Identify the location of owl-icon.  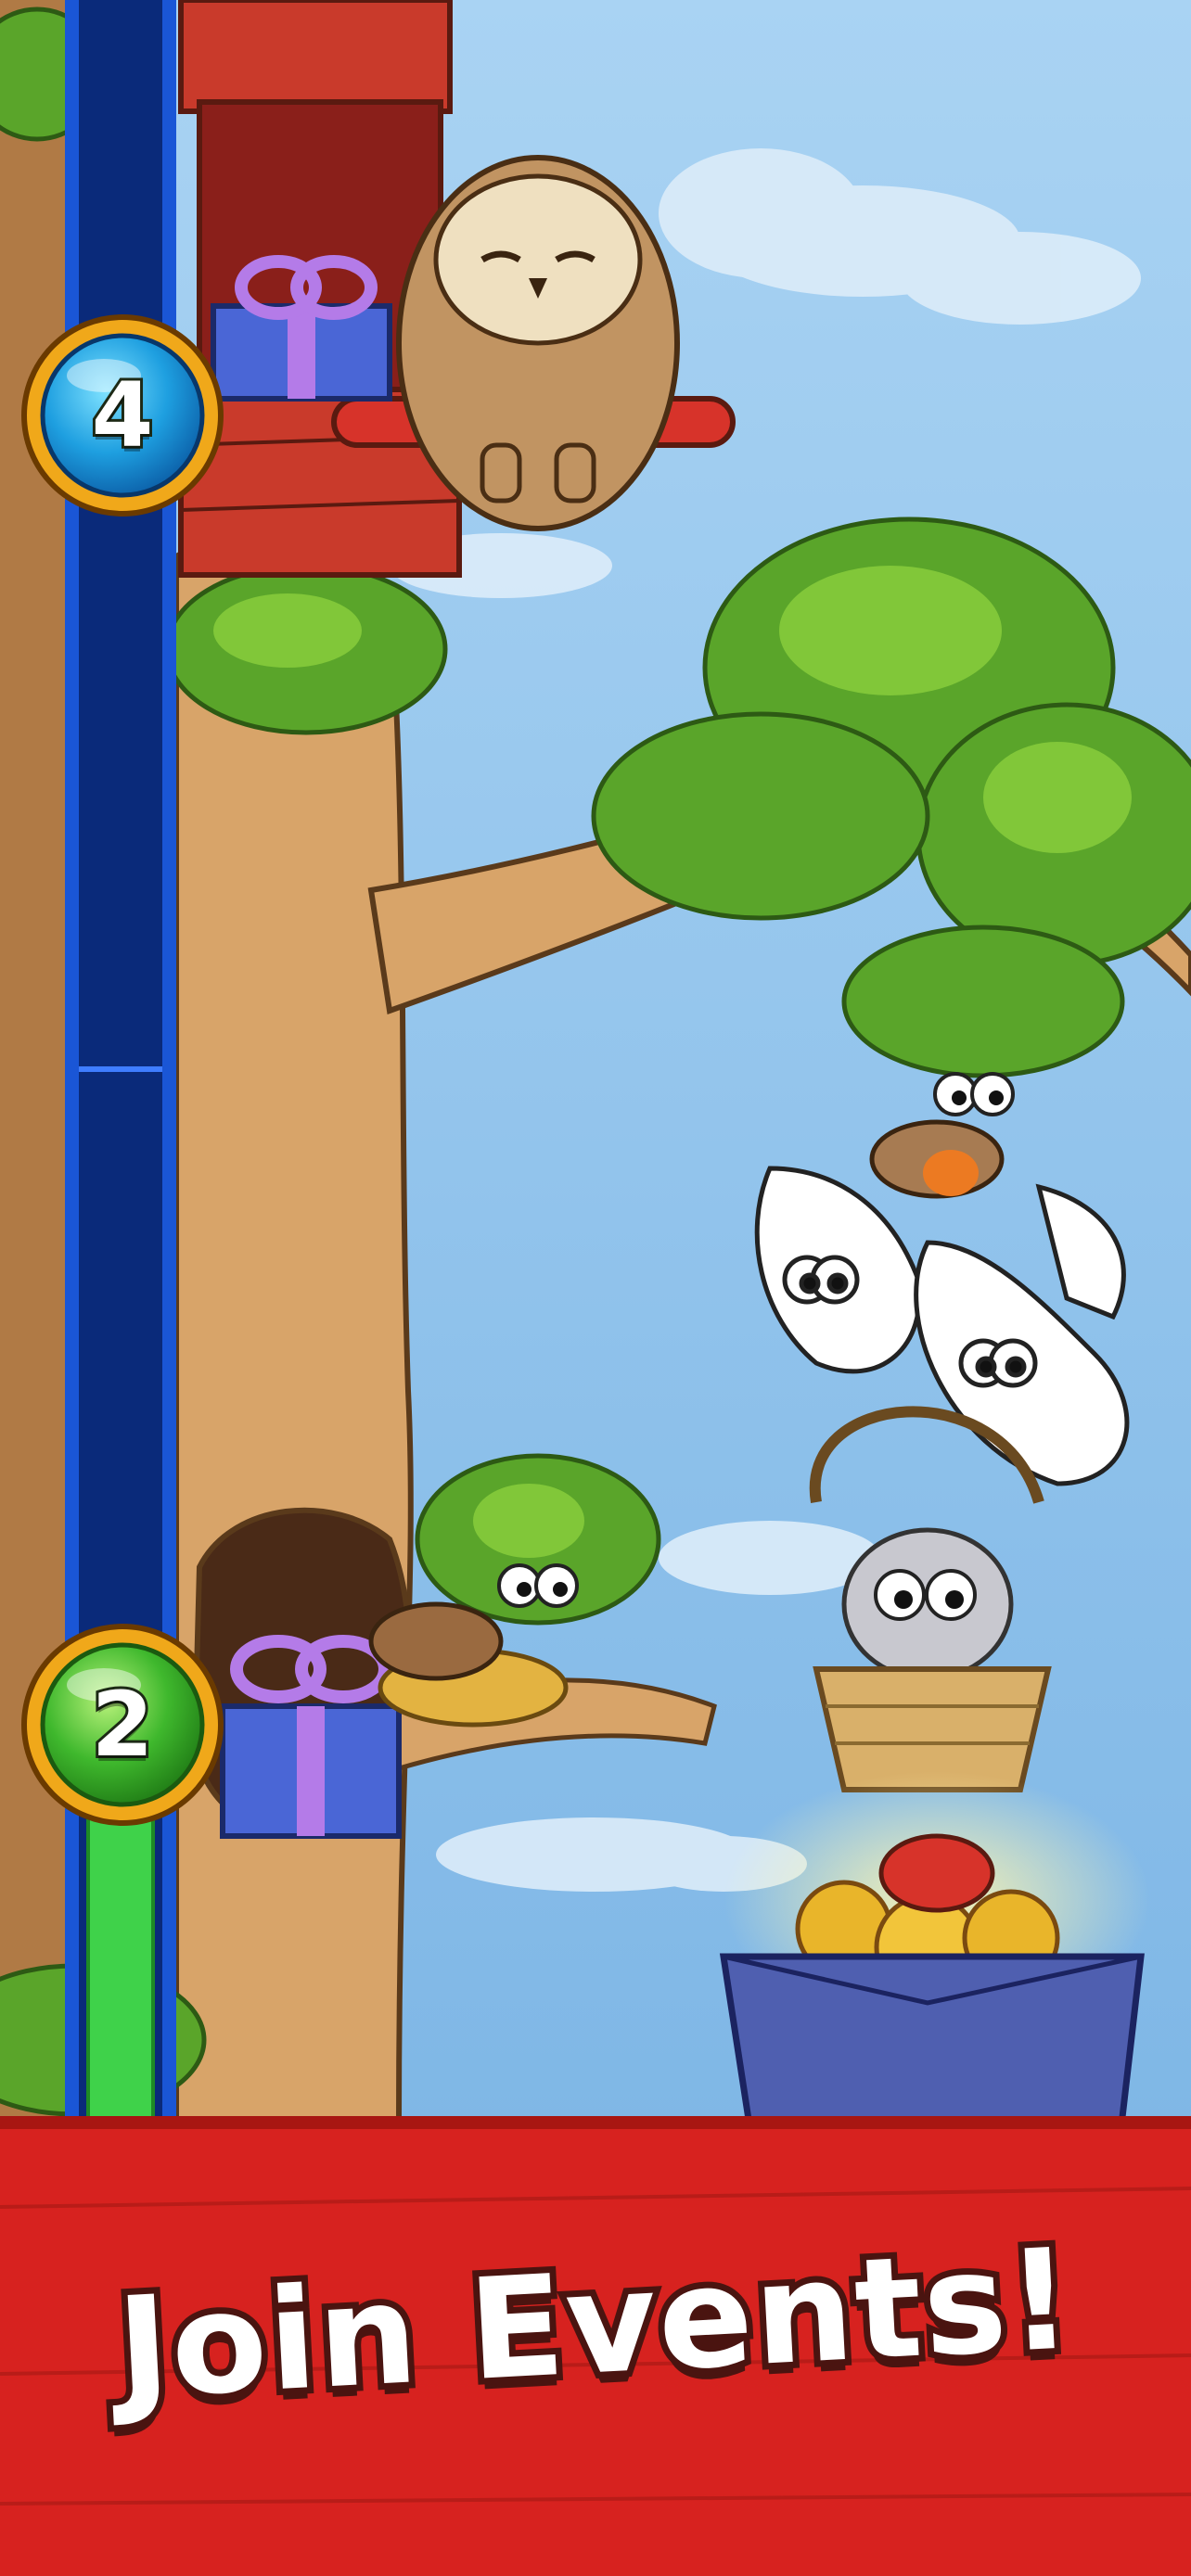
(538, 343).